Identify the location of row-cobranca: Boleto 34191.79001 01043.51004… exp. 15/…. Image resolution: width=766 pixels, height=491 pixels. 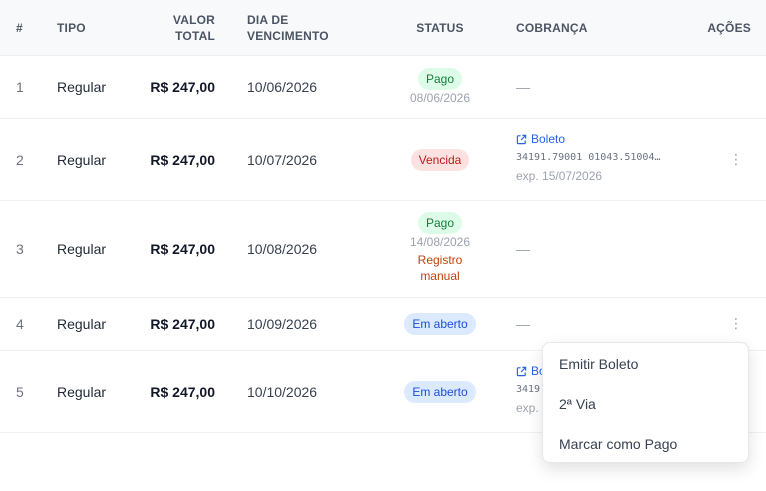
(588, 157).